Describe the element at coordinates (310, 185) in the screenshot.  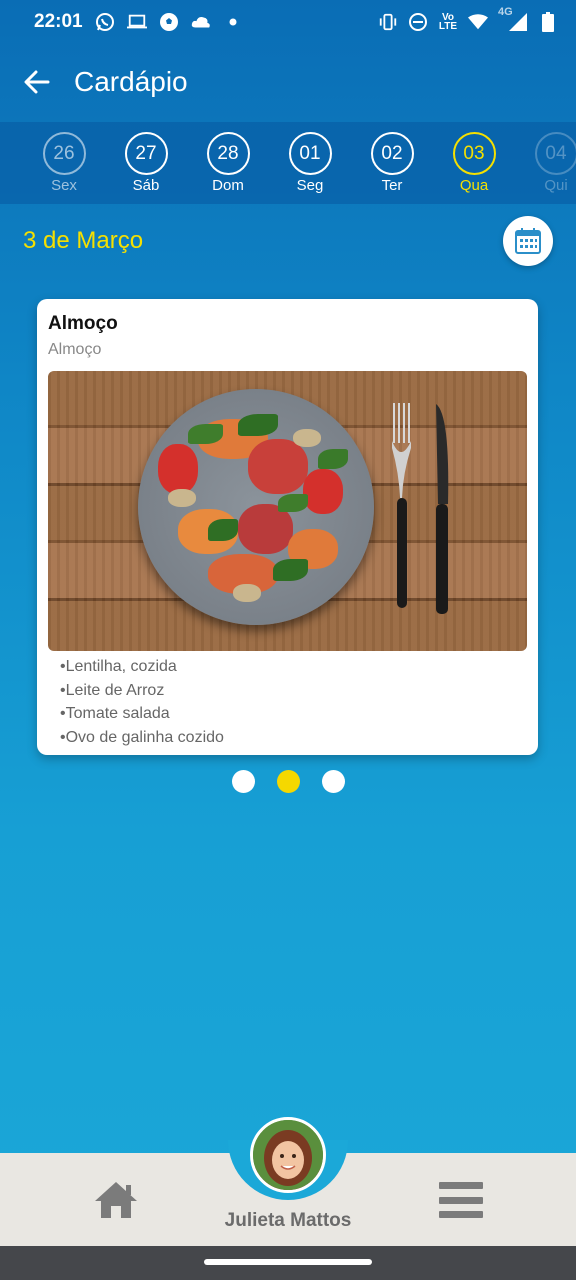
I see `day-weekday: Seg` at that location.